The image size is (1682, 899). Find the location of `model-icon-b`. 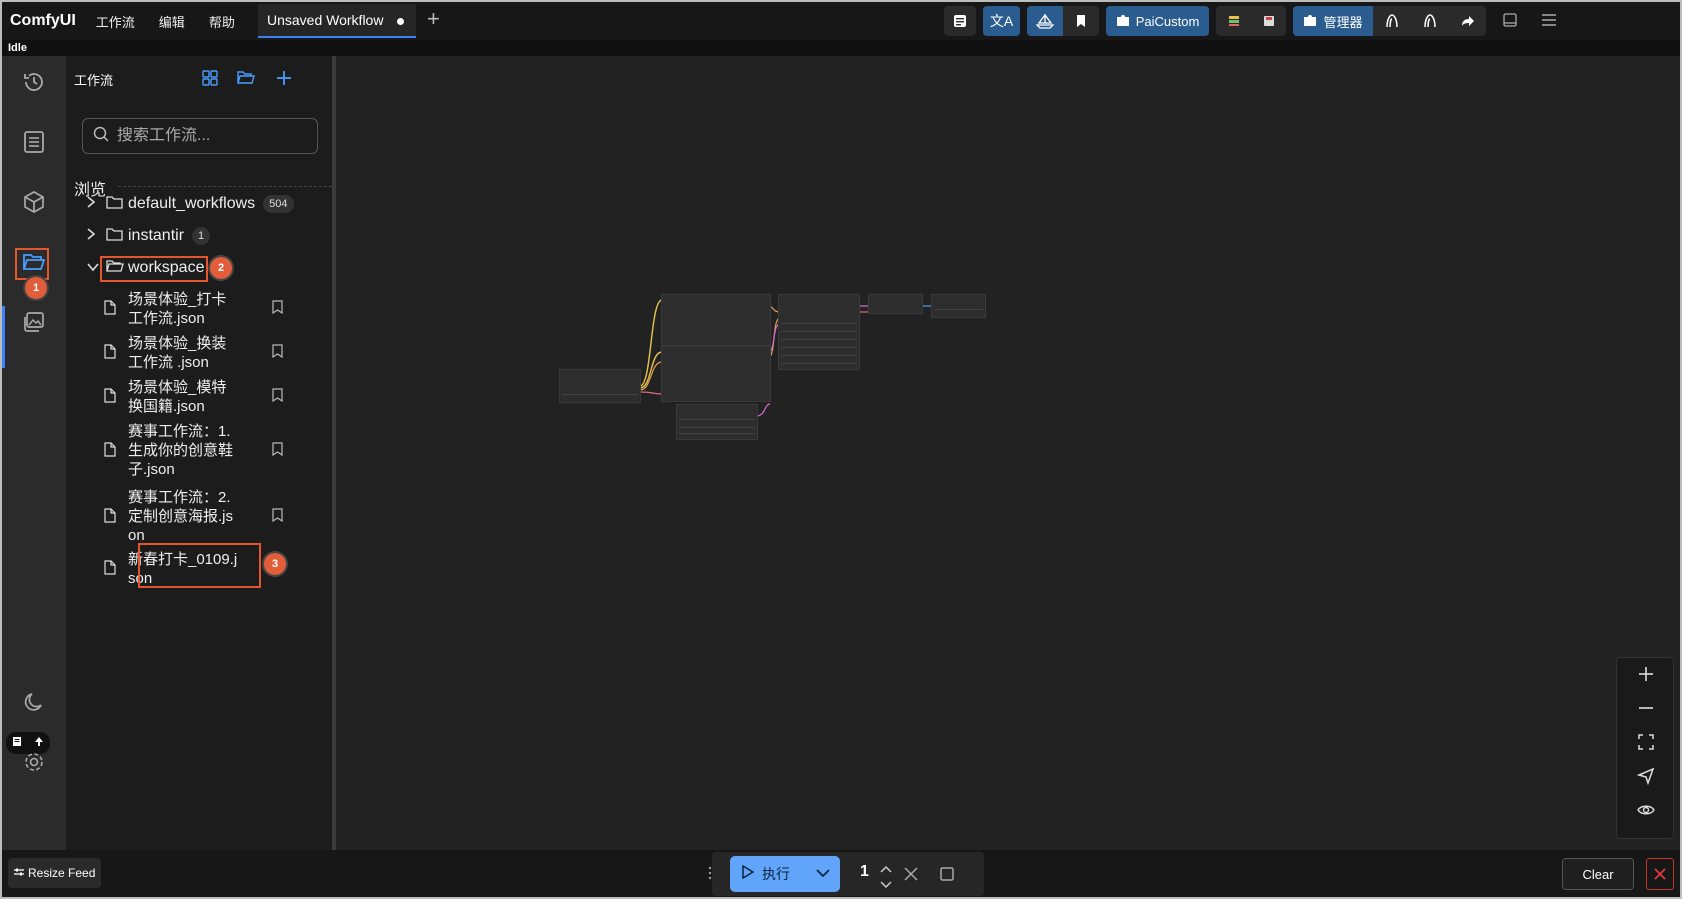

model-icon-b is located at coordinates (1430, 21).